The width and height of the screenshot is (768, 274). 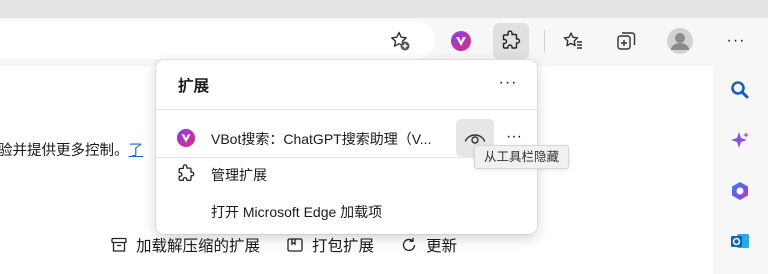 I want to click on toolbar-divider, so click(x=544, y=41).